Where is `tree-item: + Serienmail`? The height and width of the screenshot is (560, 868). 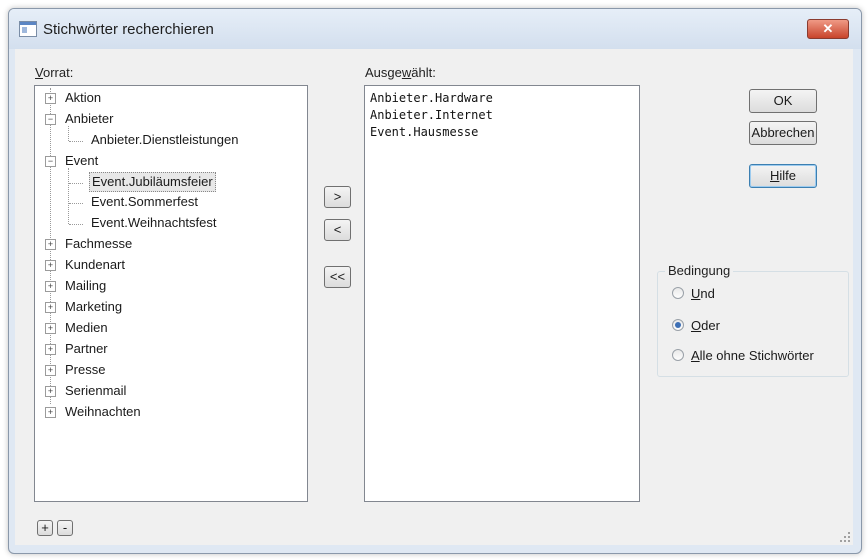
tree-item: + Serienmail is located at coordinates (170, 391).